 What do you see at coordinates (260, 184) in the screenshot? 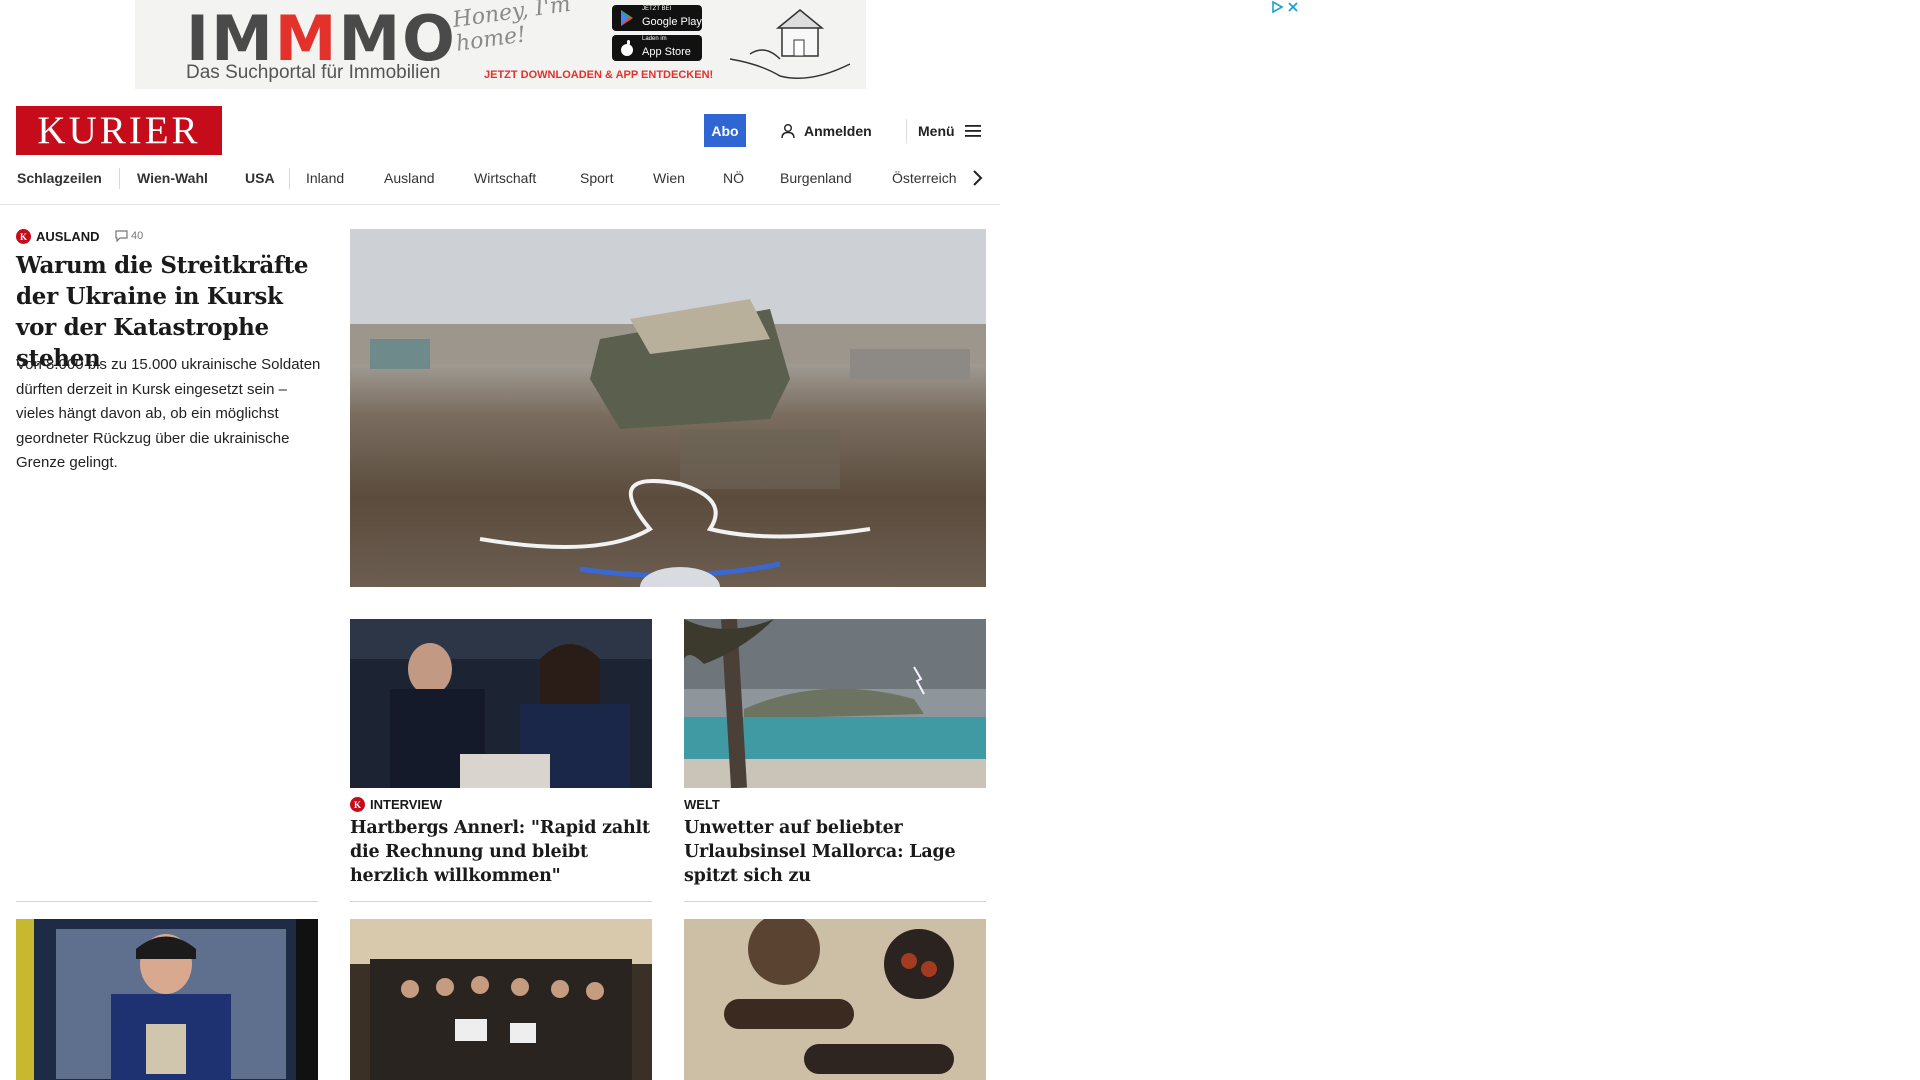
I see `nav-item-usa: USA` at bounding box center [260, 184].